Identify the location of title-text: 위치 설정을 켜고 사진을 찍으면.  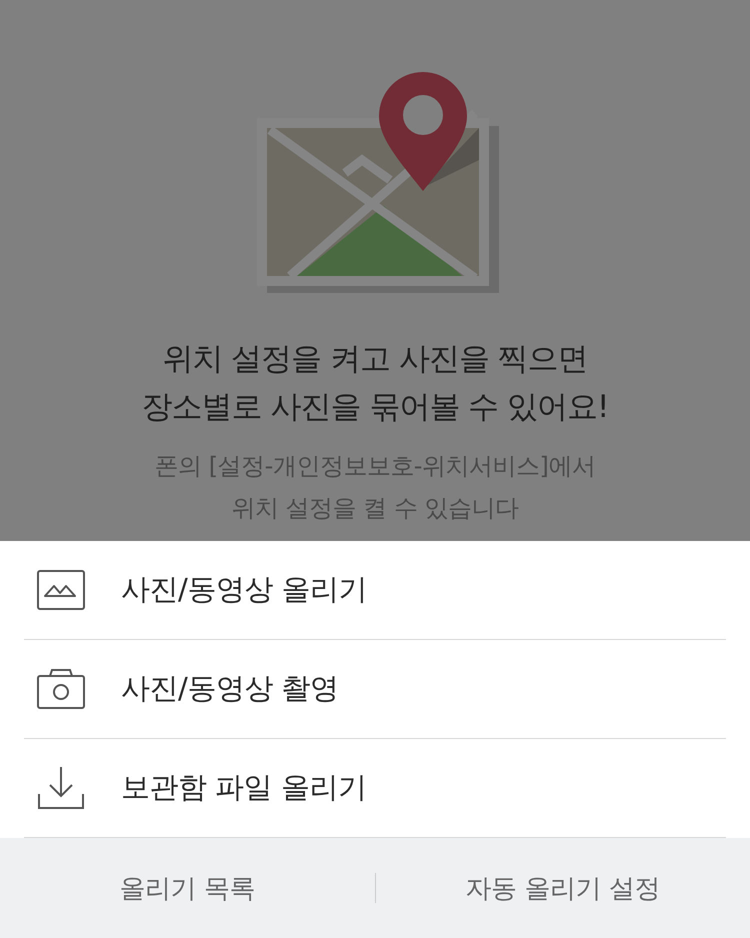
(375, 359).